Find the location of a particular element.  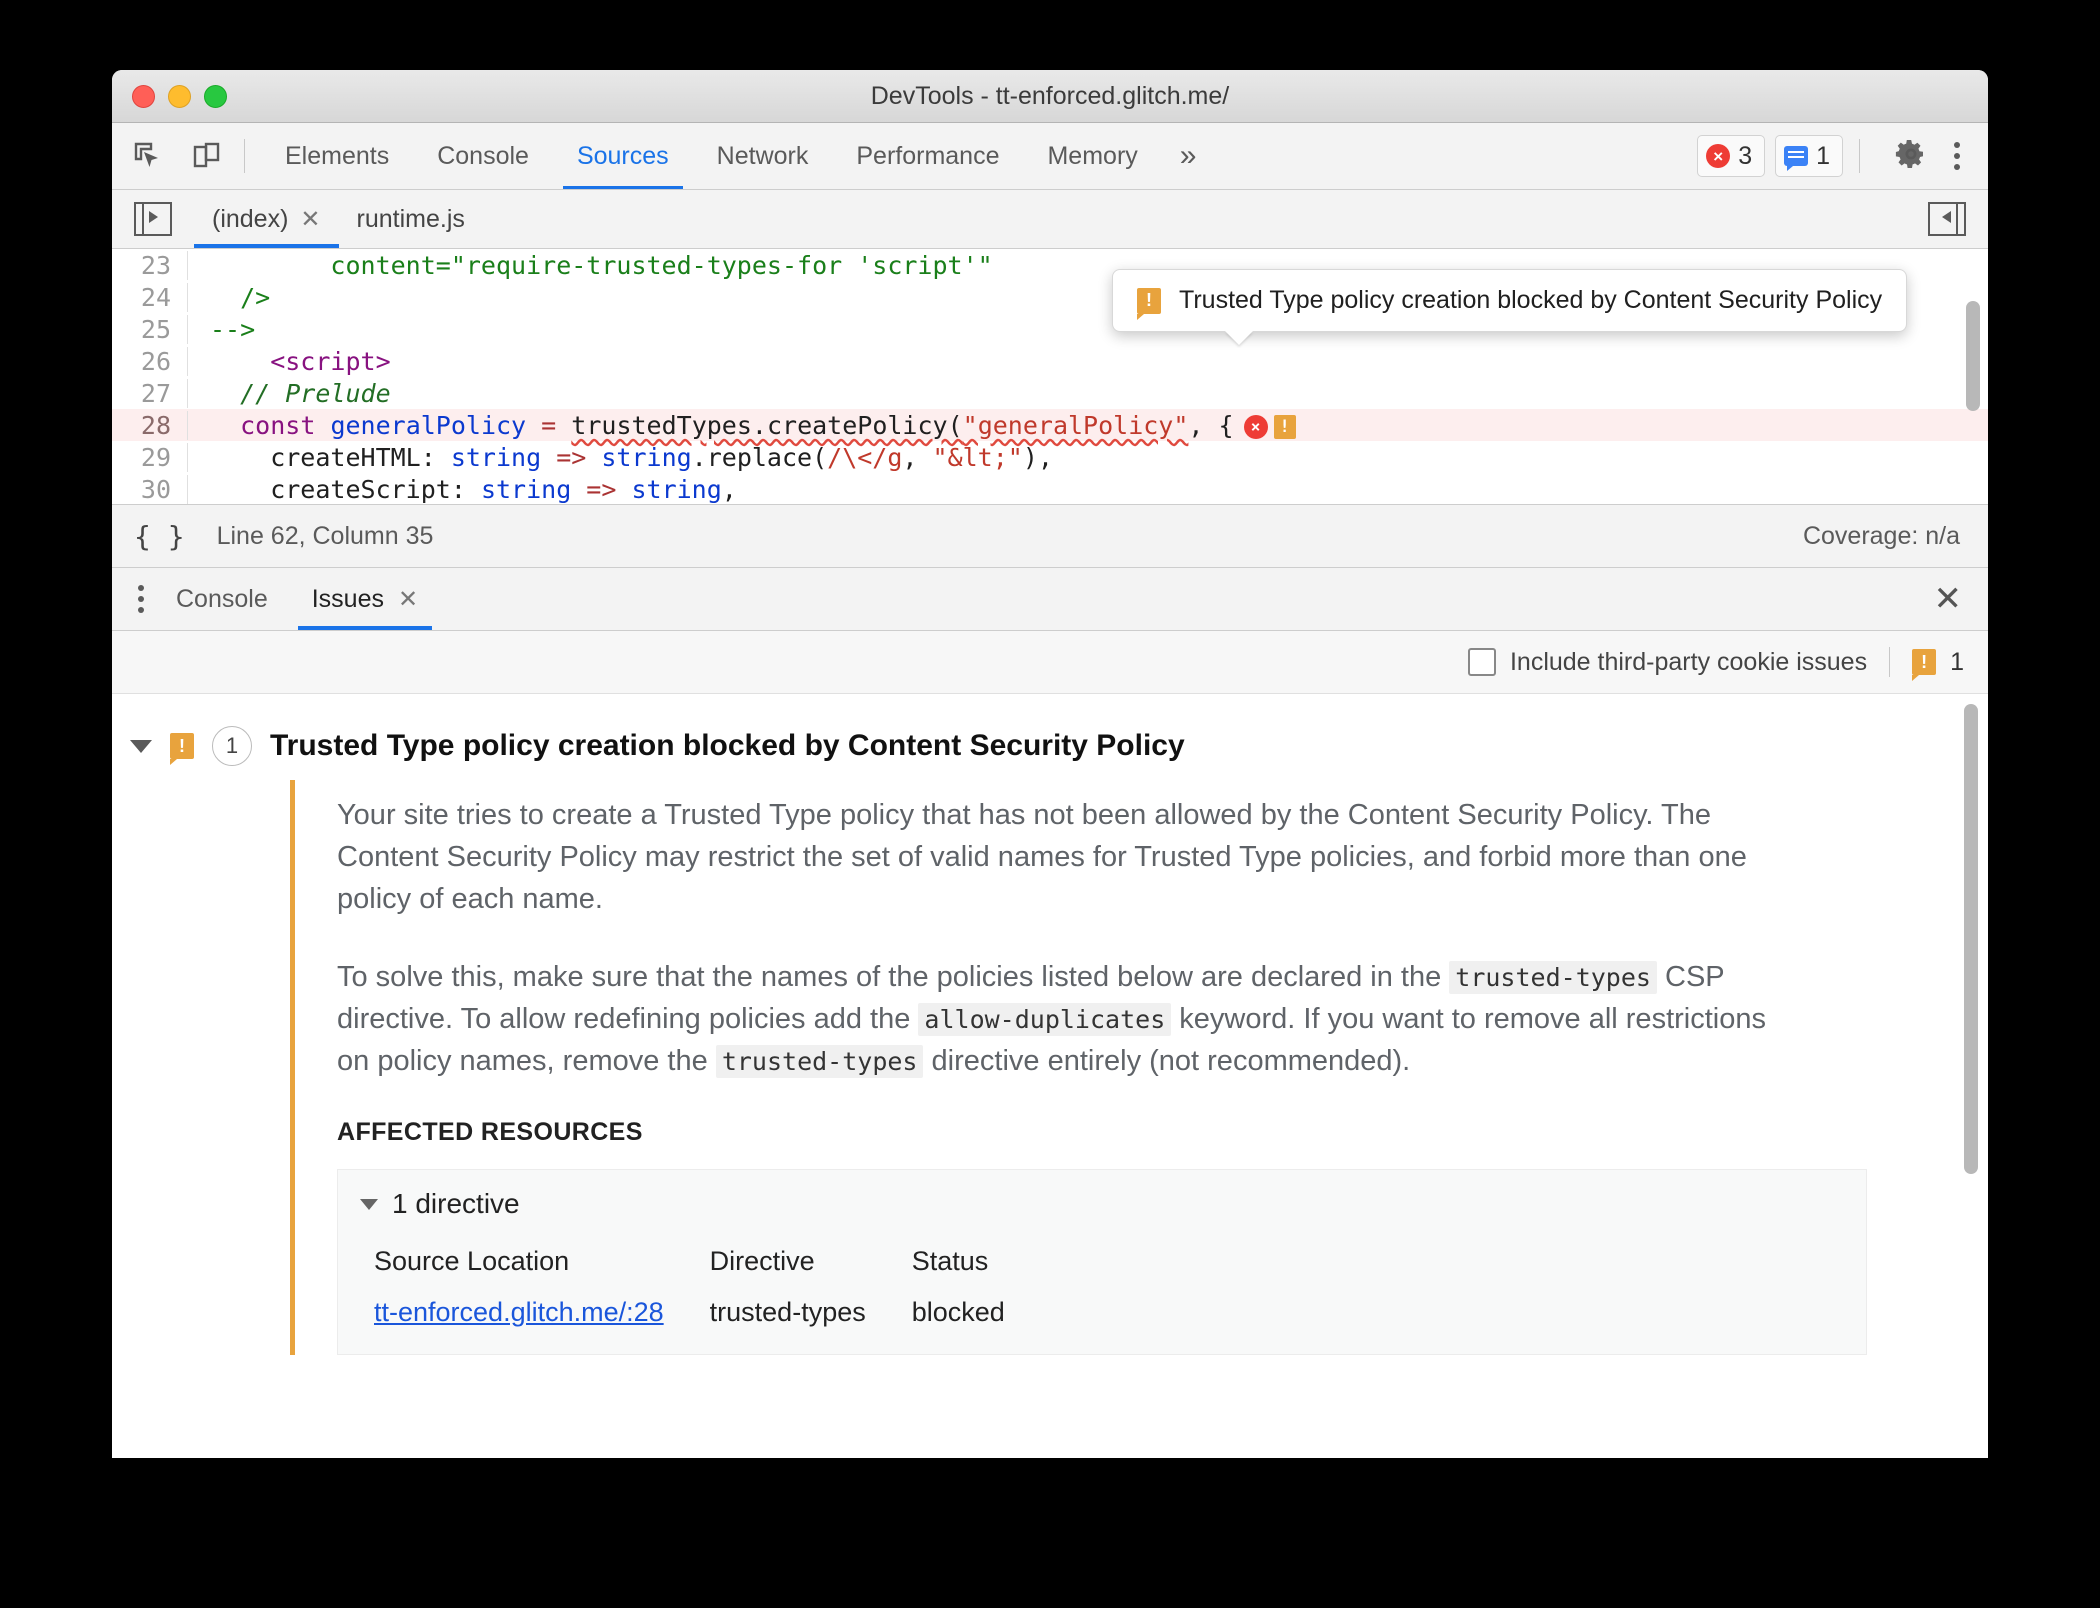

tab-network: Network is located at coordinates (763, 156).